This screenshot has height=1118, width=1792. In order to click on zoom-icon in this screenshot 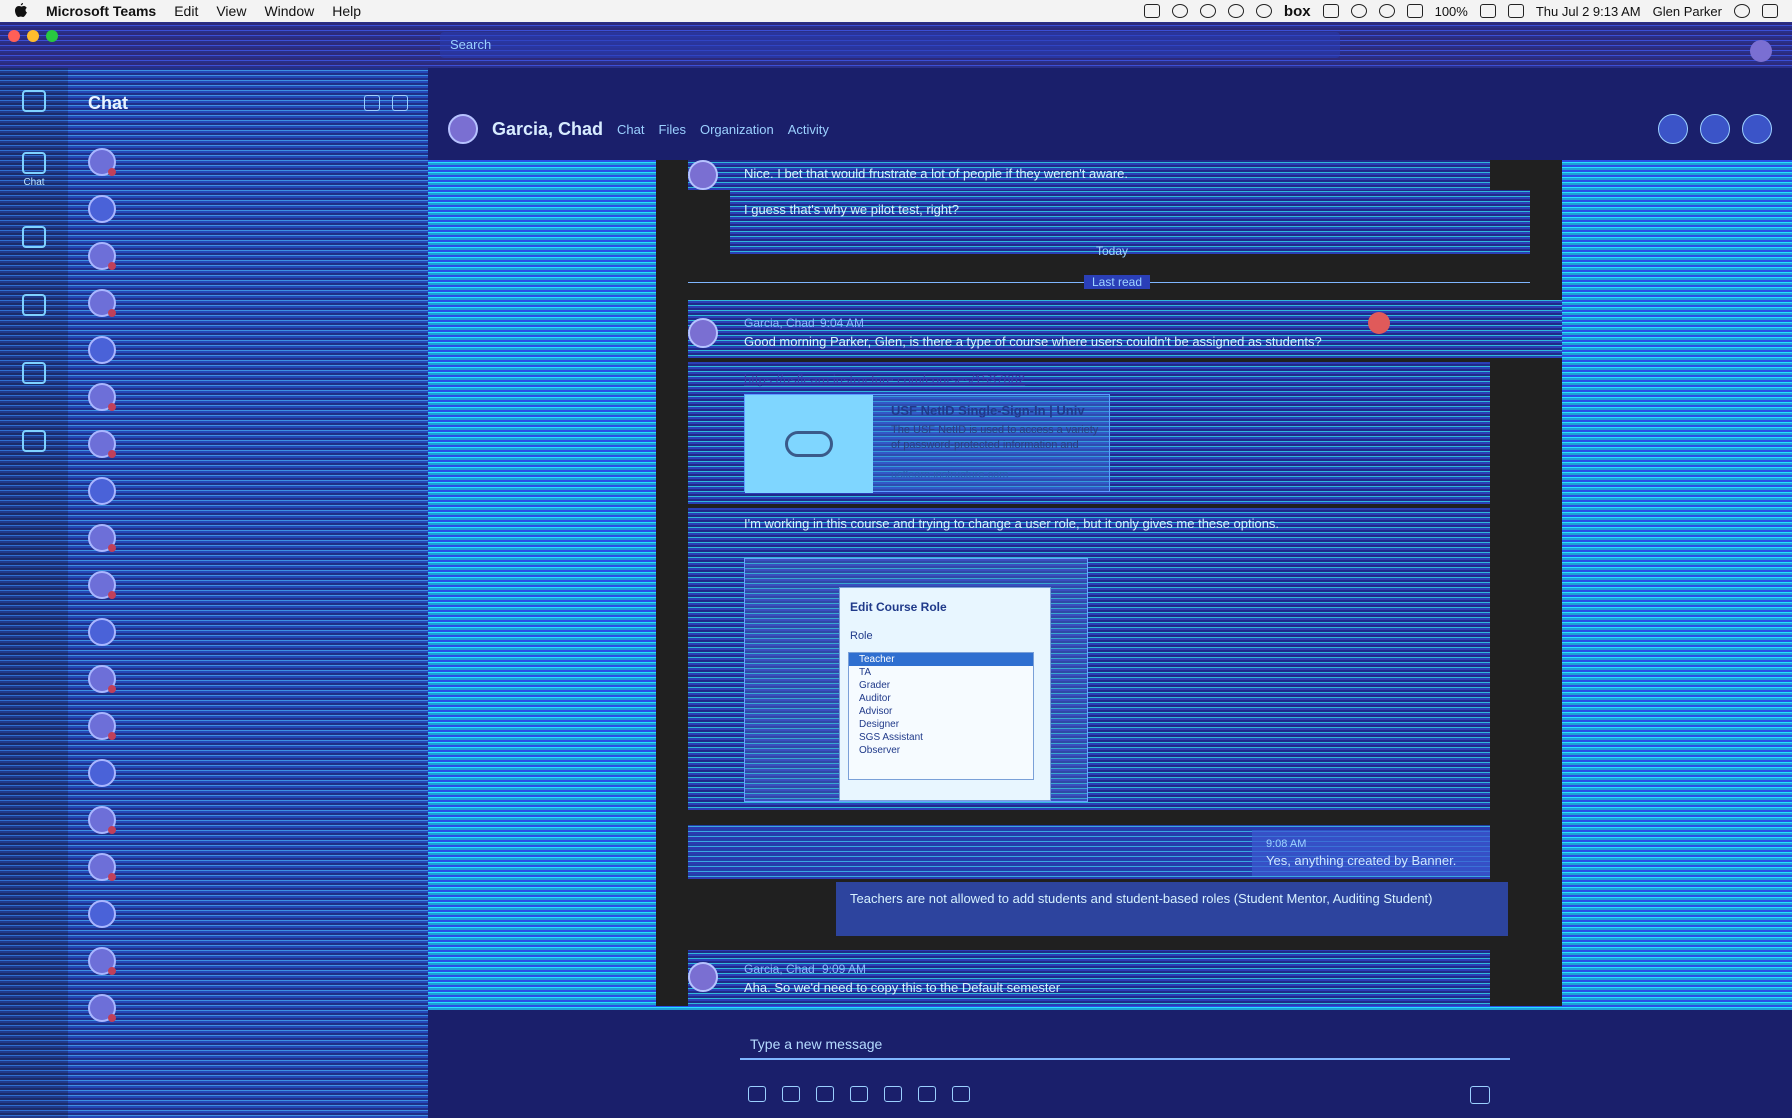, I will do `click(1151, 11)`.